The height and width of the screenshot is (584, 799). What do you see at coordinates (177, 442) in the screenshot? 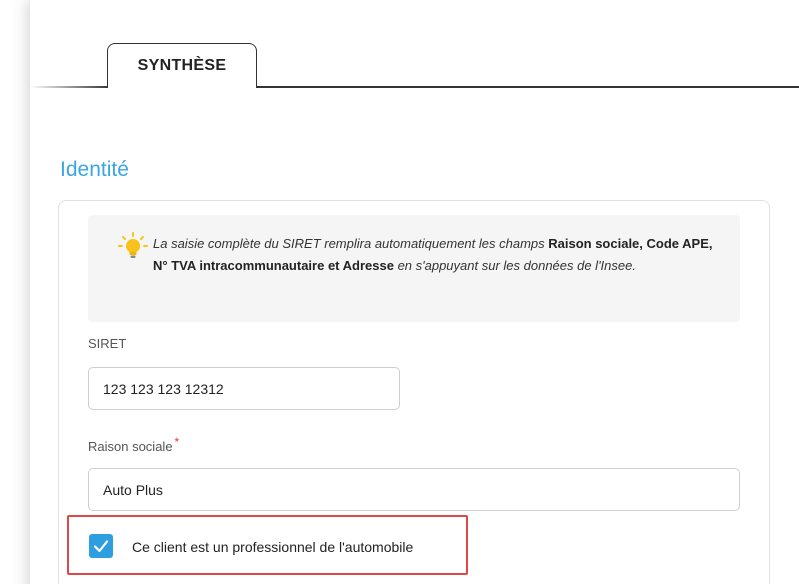
I see `required-asterisk: *` at bounding box center [177, 442].